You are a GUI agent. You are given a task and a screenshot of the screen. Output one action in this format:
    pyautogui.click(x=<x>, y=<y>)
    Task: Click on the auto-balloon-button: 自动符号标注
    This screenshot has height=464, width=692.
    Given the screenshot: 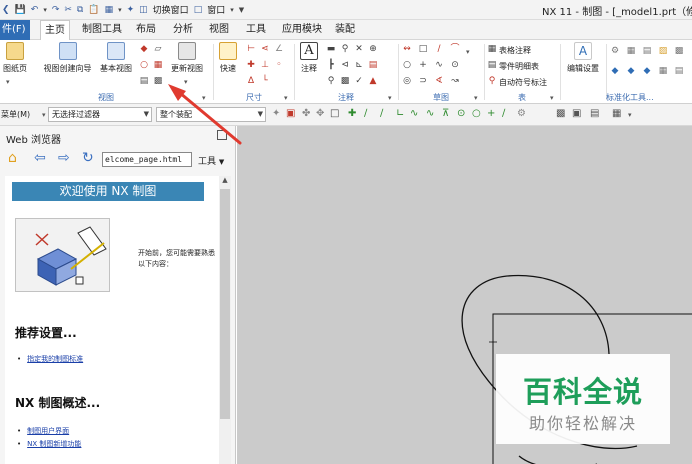 What is the action you would take?
    pyautogui.click(x=523, y=82)
    